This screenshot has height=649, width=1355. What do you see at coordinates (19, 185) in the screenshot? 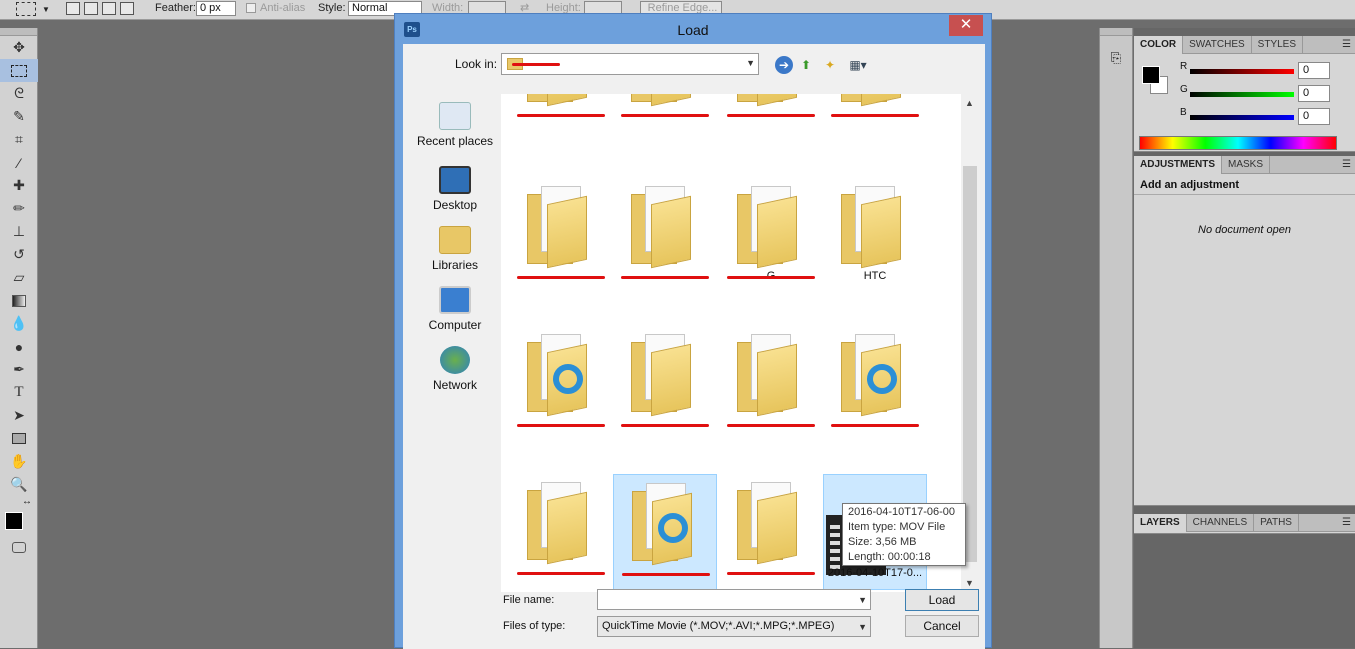
I see `healing-brush-tool-icon: ✚` at bounding box center [19, 185].